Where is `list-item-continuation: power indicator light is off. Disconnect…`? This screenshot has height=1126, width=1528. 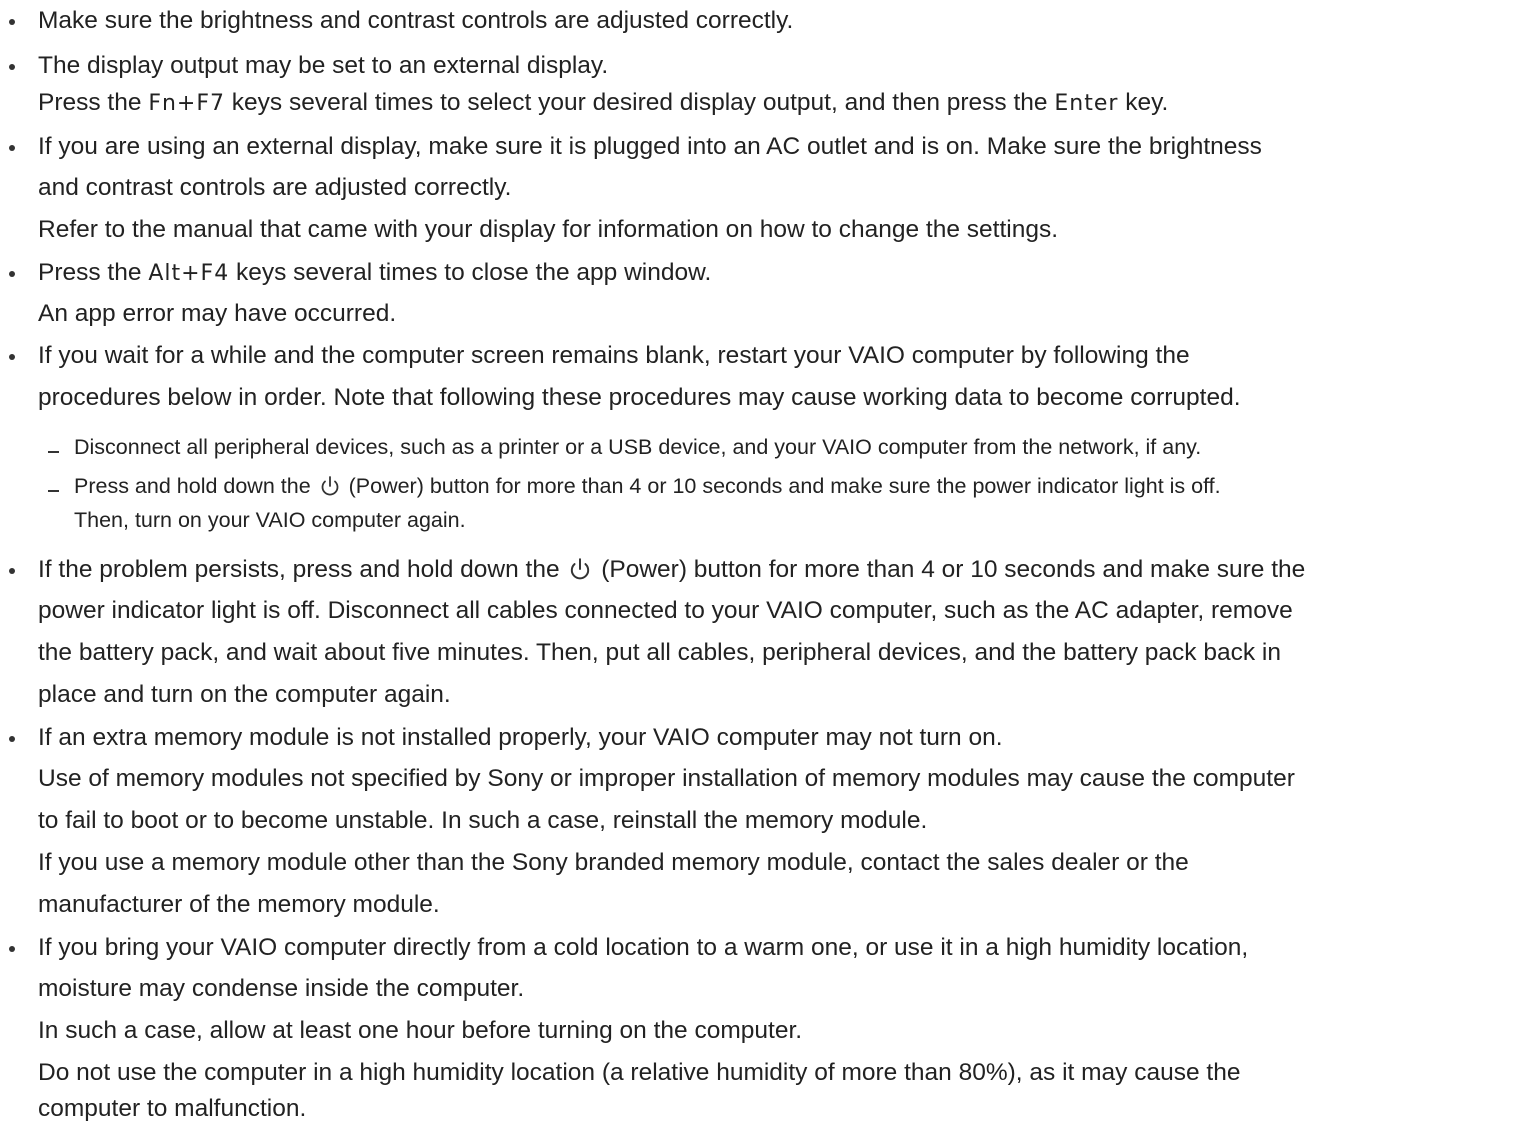
list-item-continuation: power indicator light is off. Disconnect… is located at coordinates (665, 610).